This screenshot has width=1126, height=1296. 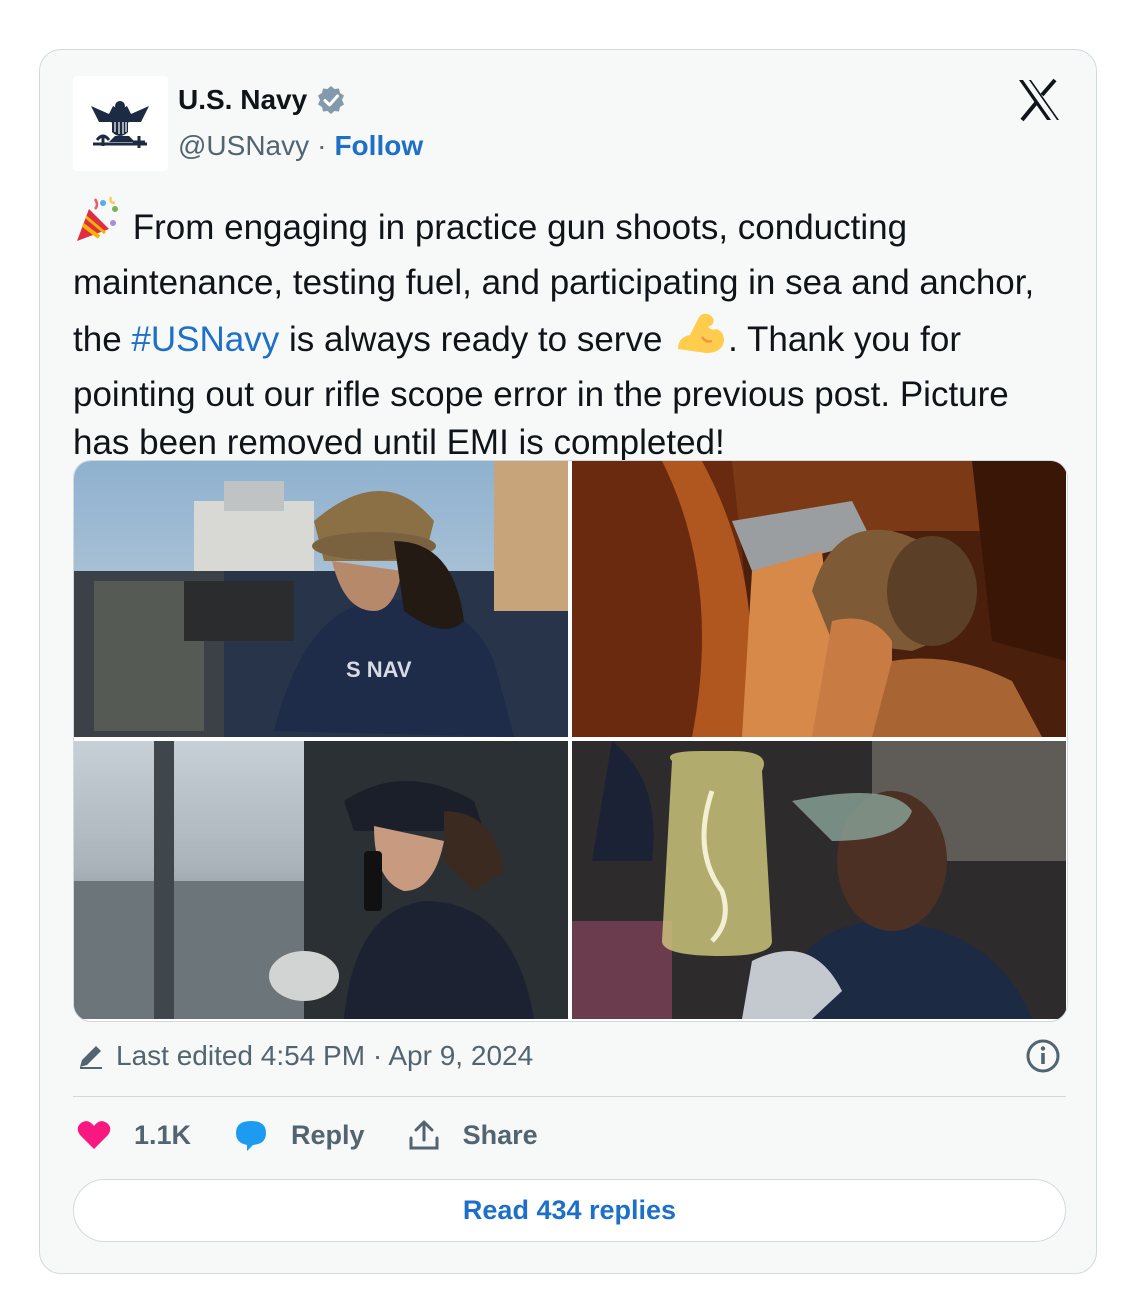 What do you see at coordinates (819, 599) in the screenshot?
I see `photo-maintenance` at bounding box center [819, 599].